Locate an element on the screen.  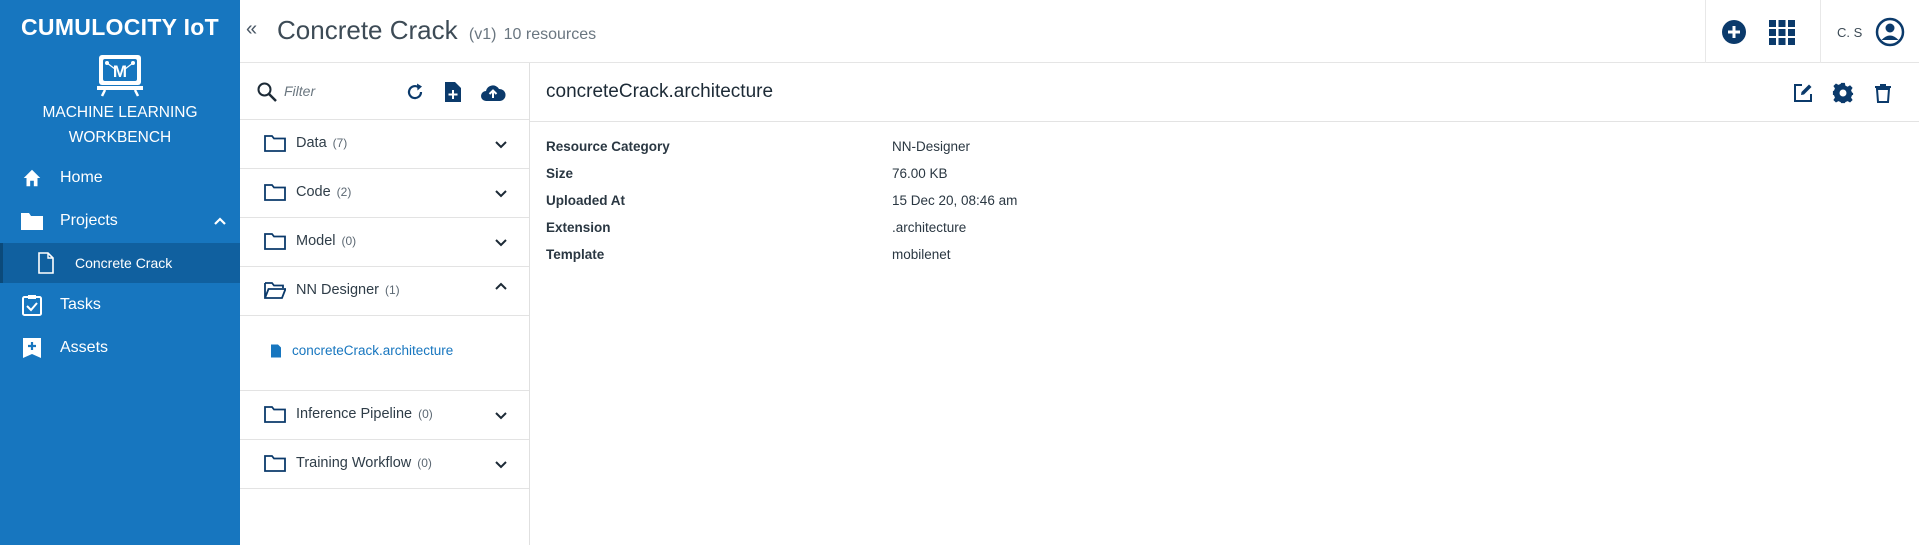
nn-designer-file-list: concreteCrack.architecture is located at coordinates (384, 354).